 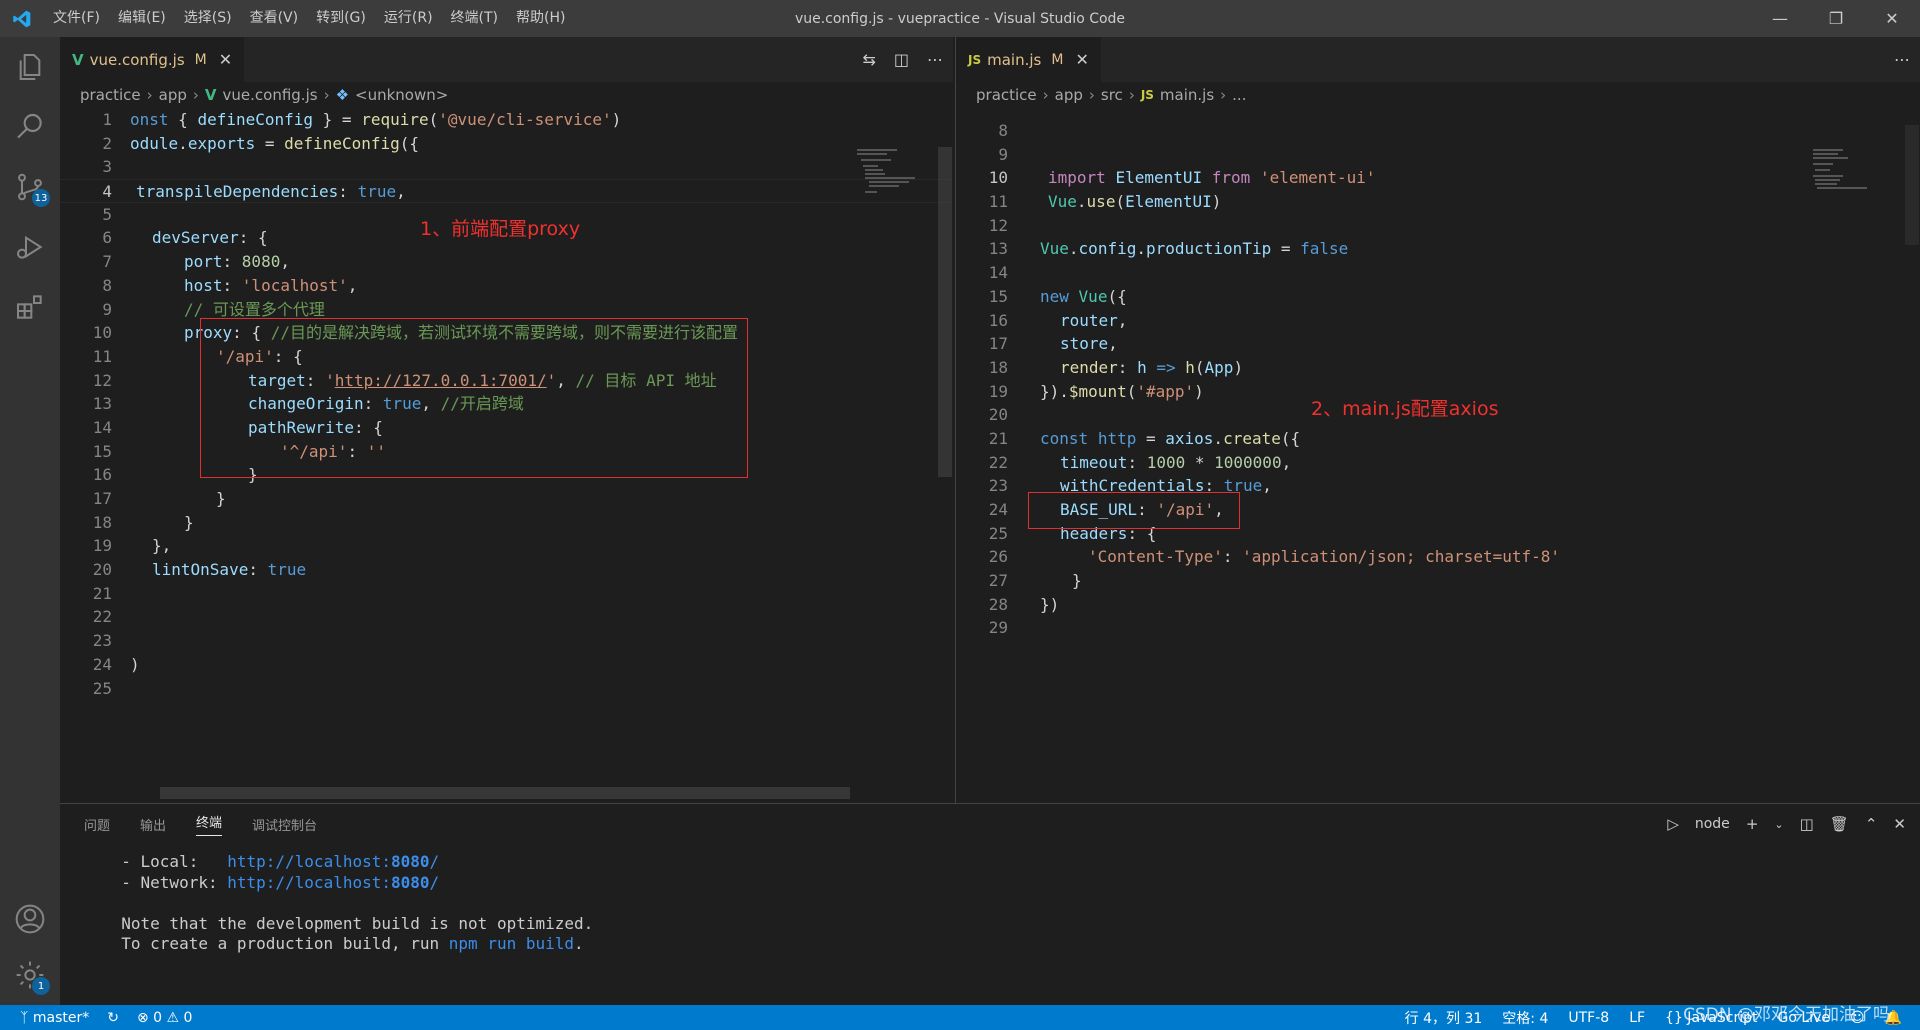 I want to click on tab-problems: 问题, so click(x=97, y=824).